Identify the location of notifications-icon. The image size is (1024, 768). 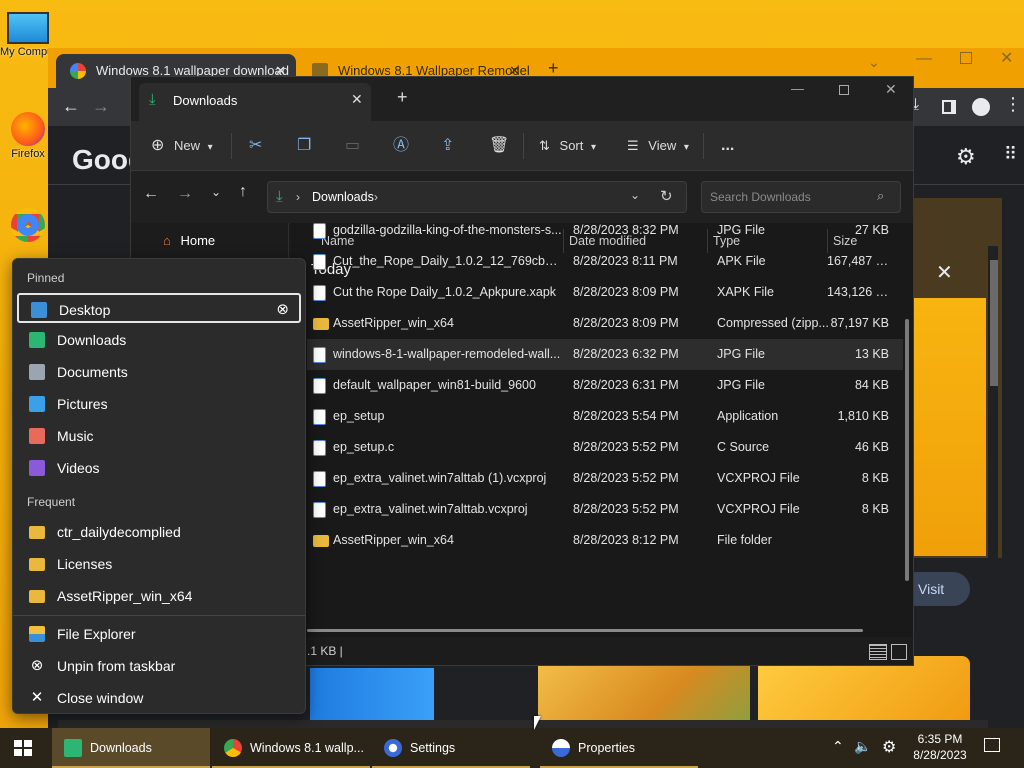
(992, 745).